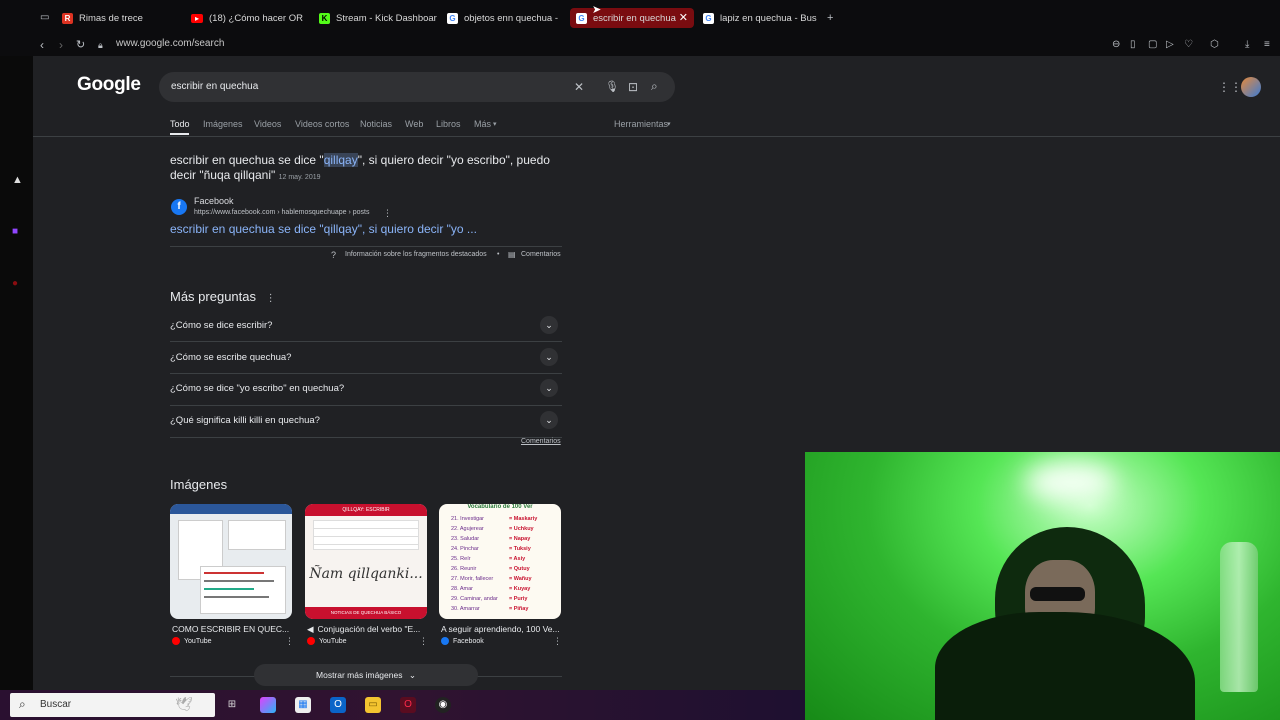  Describe the element at coordinates (1170, 45) in the screenshot. I see `play-icon: ▷` at that location.